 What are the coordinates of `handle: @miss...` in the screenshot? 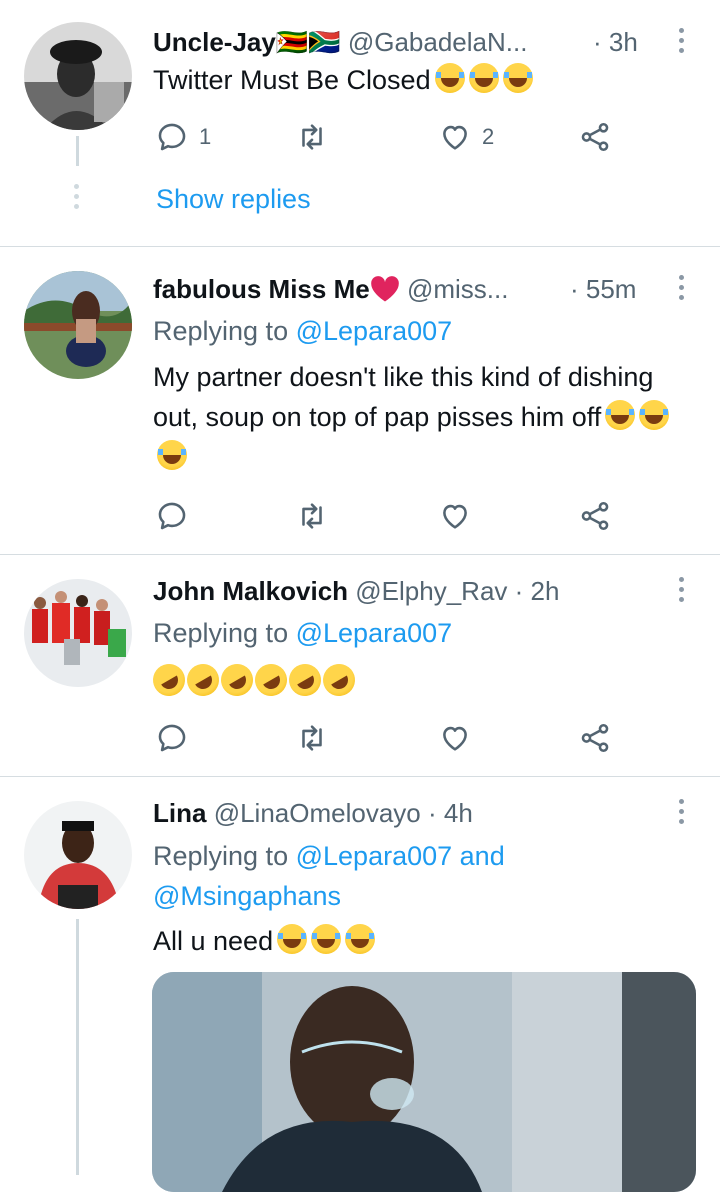 It's located at (458, 289).